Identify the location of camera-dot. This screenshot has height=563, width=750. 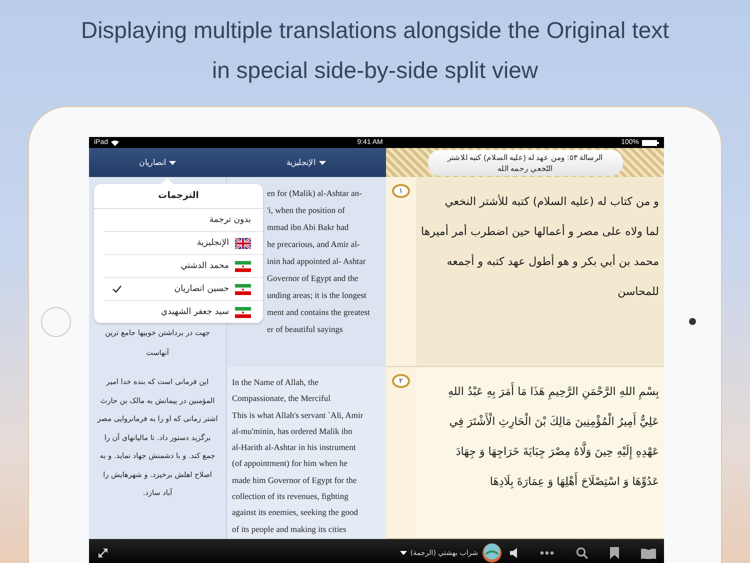
(692, 321).